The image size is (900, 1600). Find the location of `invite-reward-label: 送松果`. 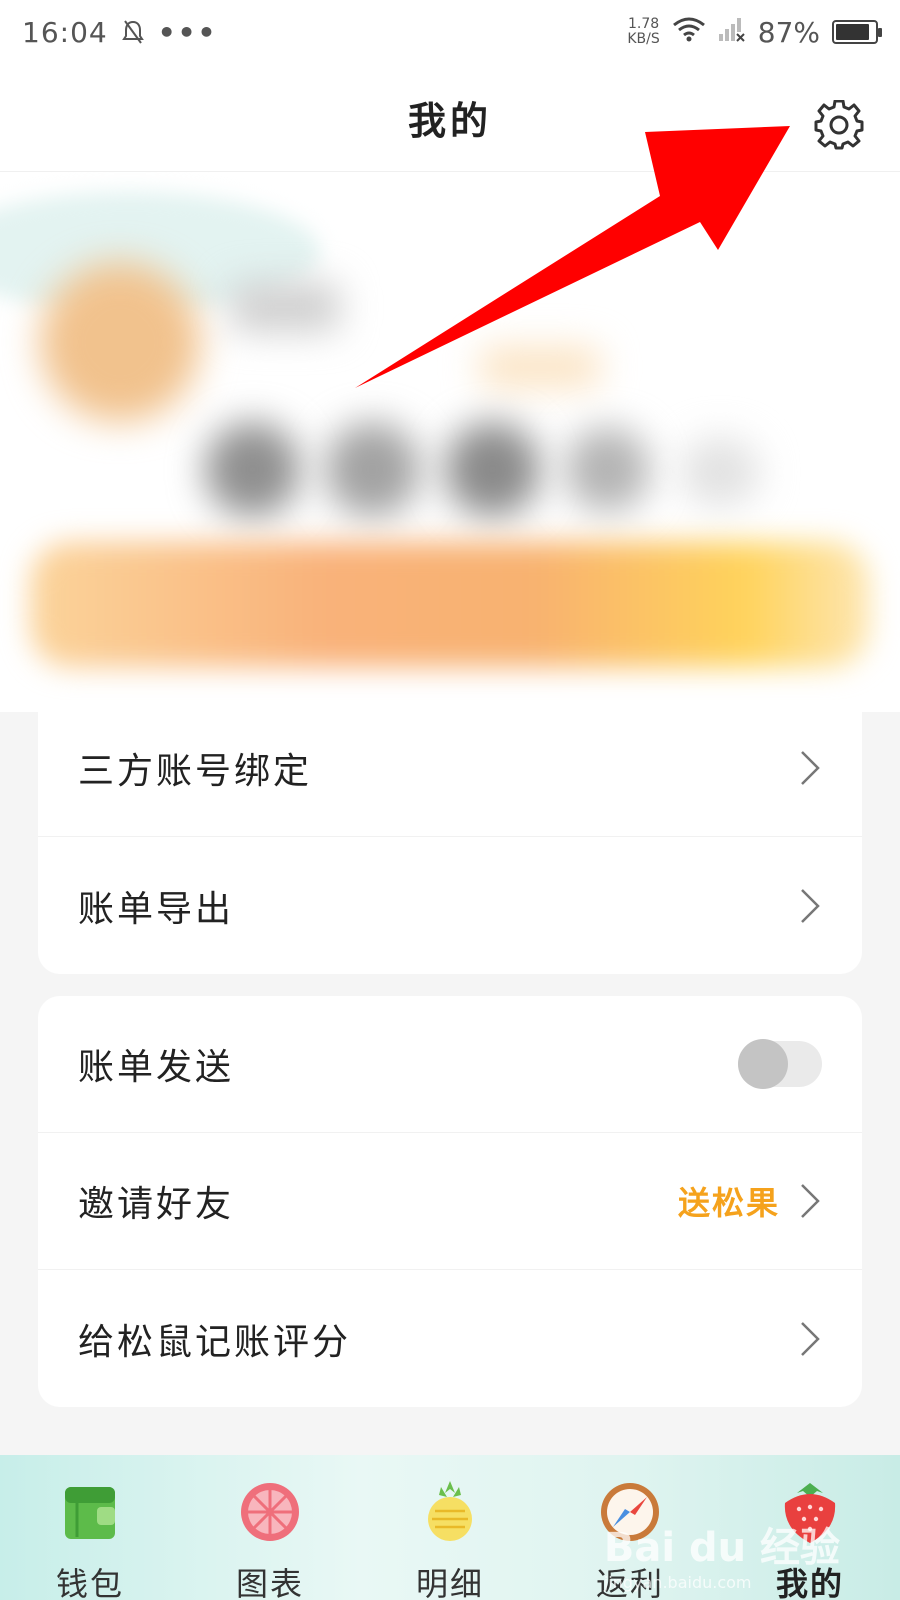

invite-reward-label: 送松果 is located at coordinates (728, 1203).